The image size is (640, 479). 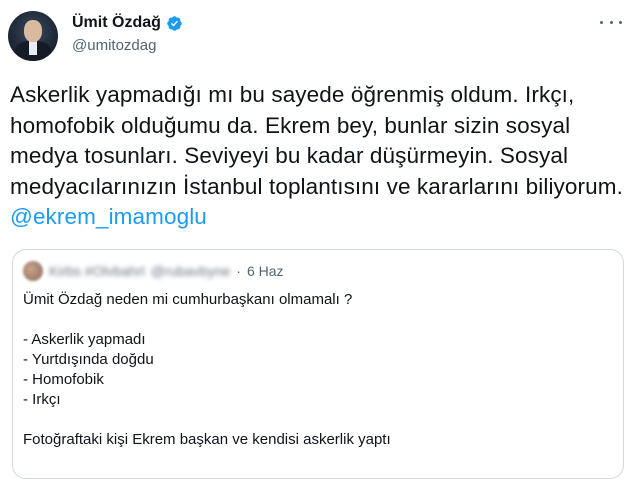 What do you see at coordinates (63, 379) in the screenshot?
I see `list-item: - Homofobik` at bounding box center [63, 379].